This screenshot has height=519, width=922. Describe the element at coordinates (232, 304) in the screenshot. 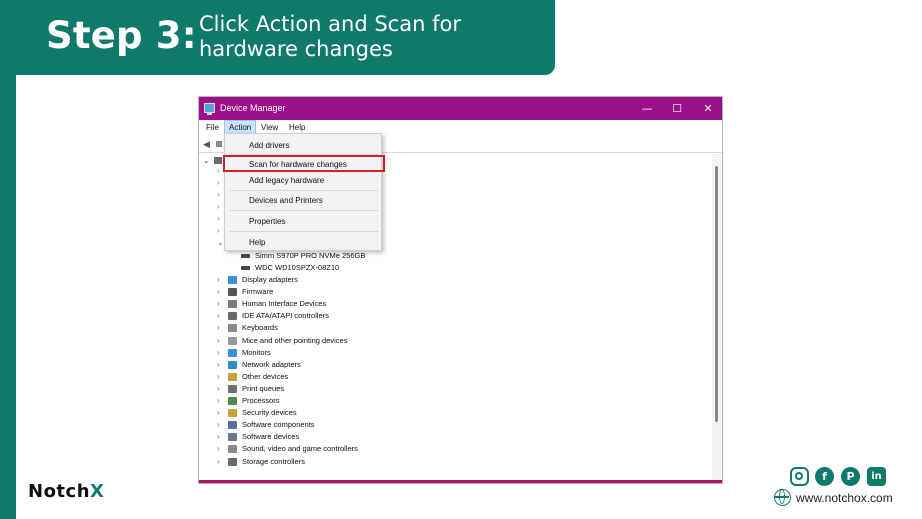

I see `hid-icon` at that location.